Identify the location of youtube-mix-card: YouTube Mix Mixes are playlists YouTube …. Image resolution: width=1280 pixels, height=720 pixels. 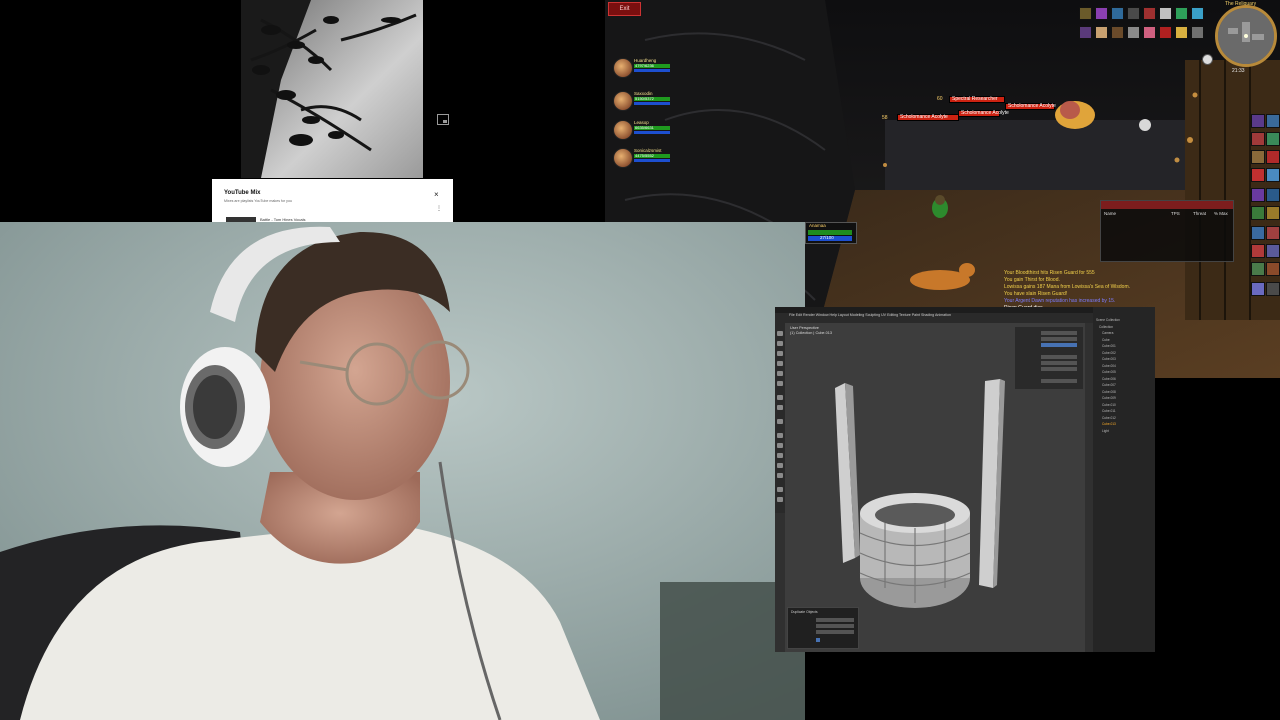
(332, 200).